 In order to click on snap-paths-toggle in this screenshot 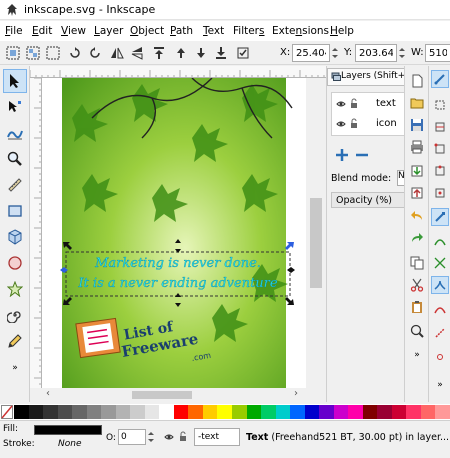, I will do `click(440, 241)`.